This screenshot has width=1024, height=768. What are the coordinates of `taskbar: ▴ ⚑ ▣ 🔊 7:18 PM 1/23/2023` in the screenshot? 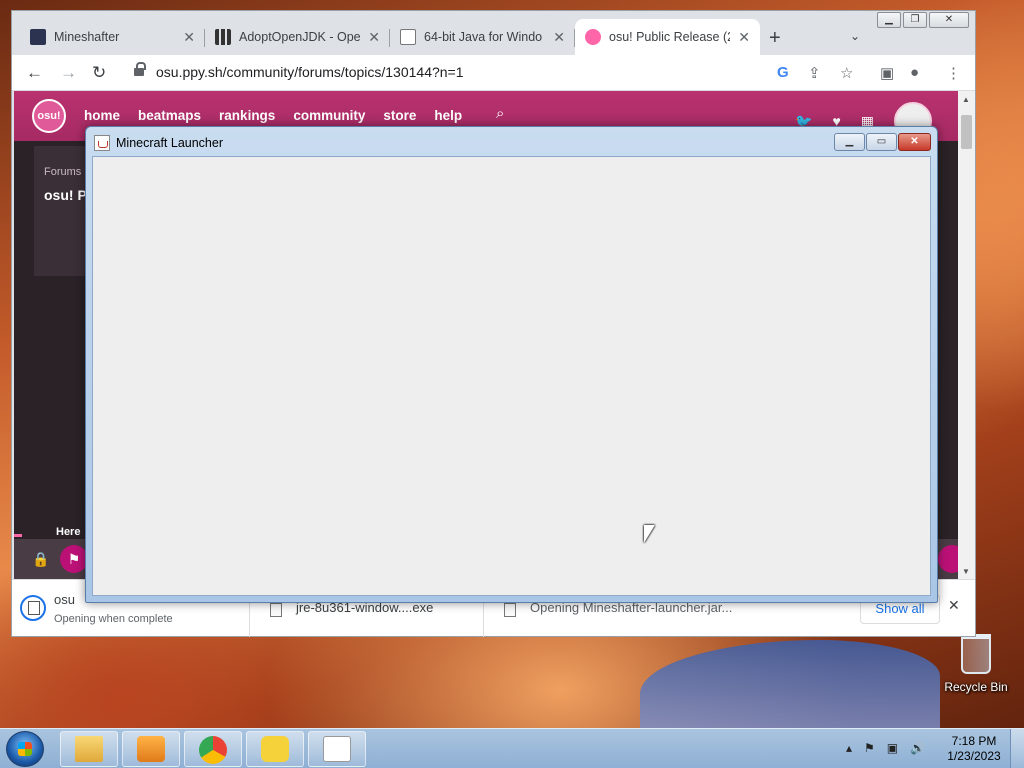 It's located at (512, 748).